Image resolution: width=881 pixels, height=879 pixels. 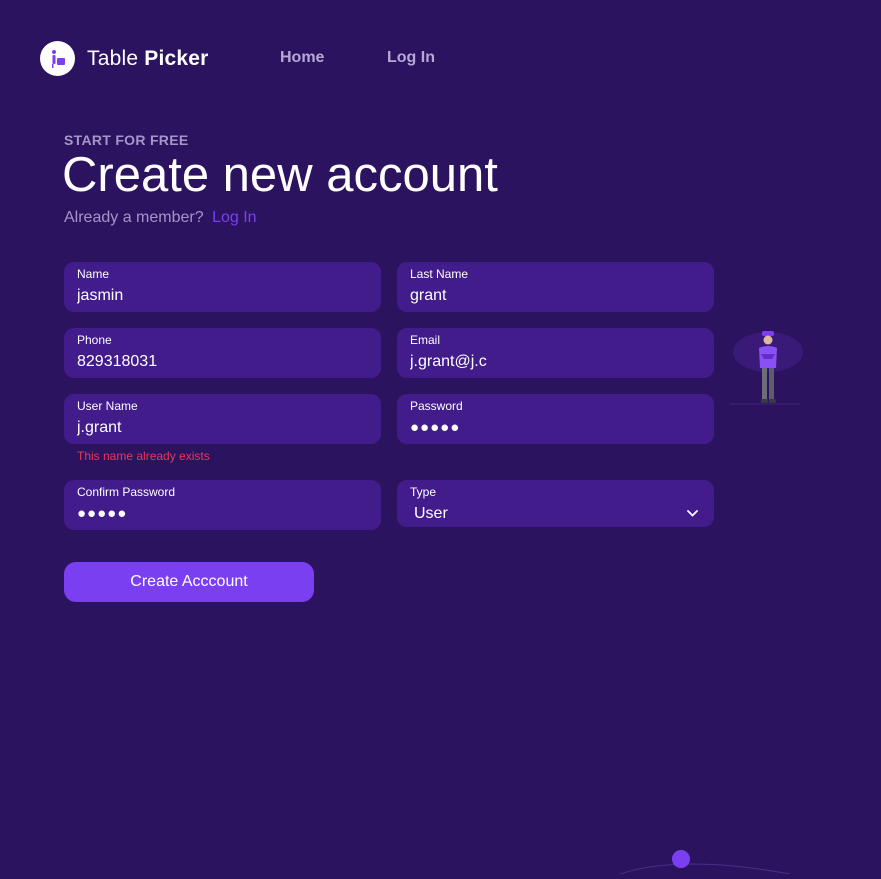 What do you see at coordinates (692, 513) in the screenshot?
I see `chevron-down-icon` at bounding box center [692, 513].